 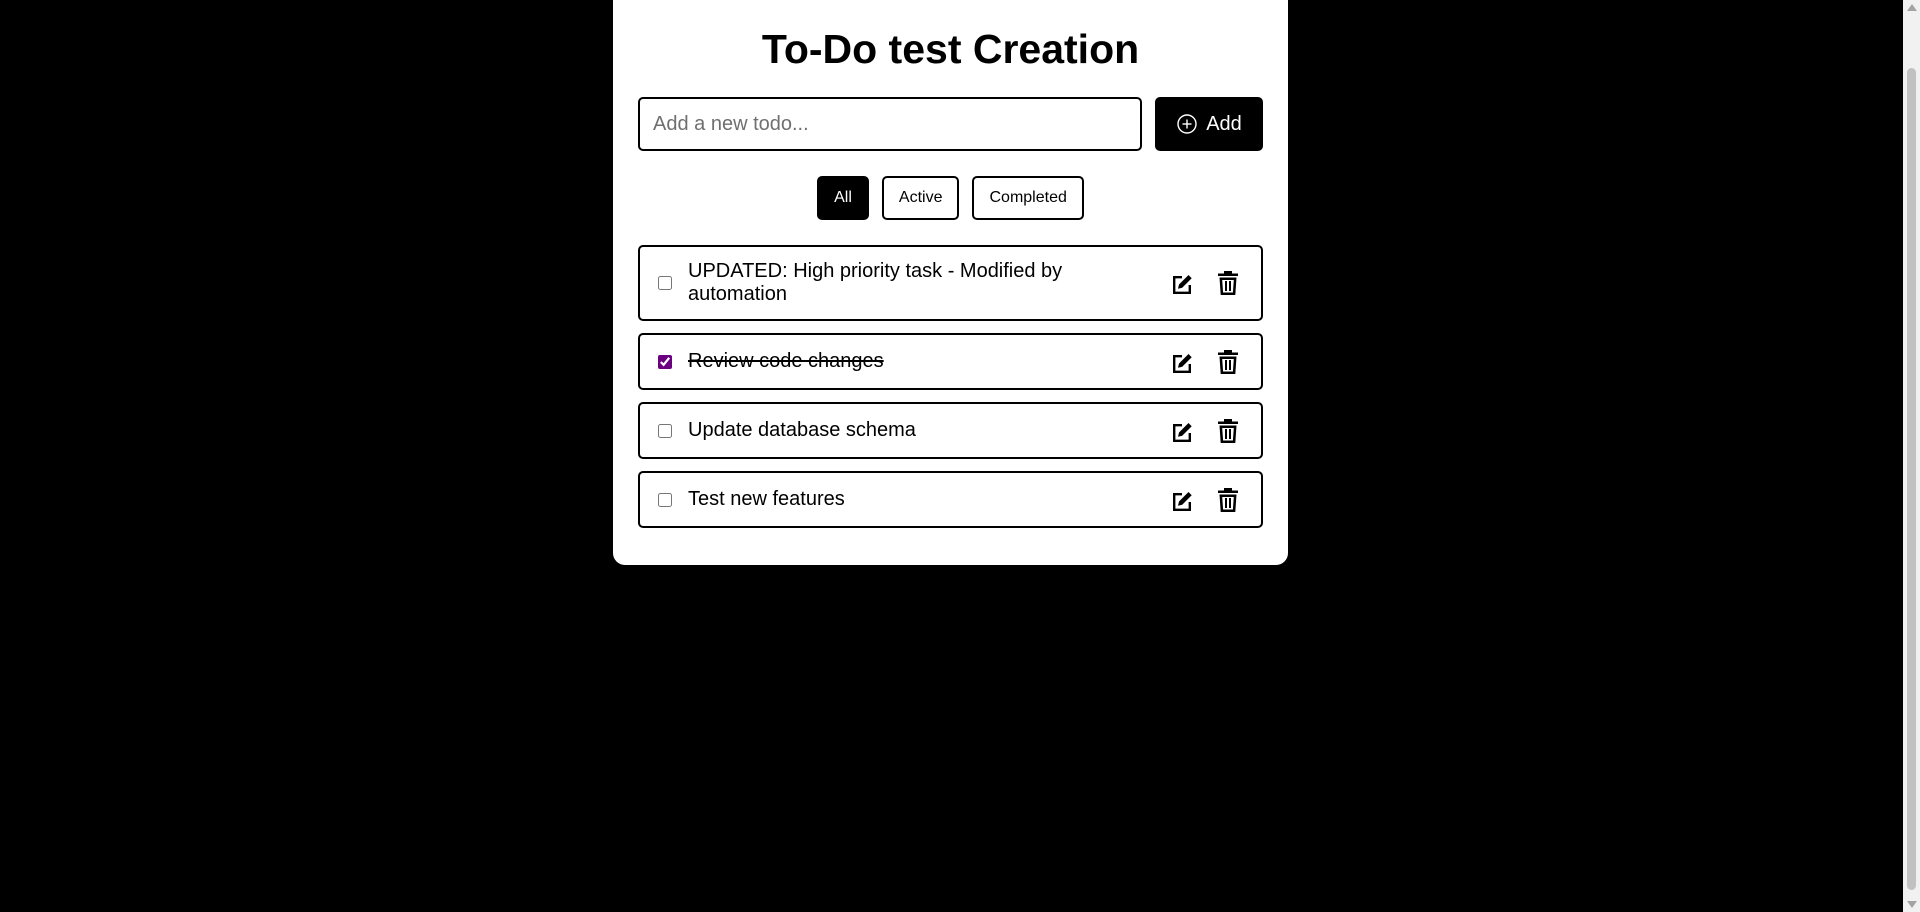 I want to click on filter-completed-button: Completed, so click(x=1028, y=198).